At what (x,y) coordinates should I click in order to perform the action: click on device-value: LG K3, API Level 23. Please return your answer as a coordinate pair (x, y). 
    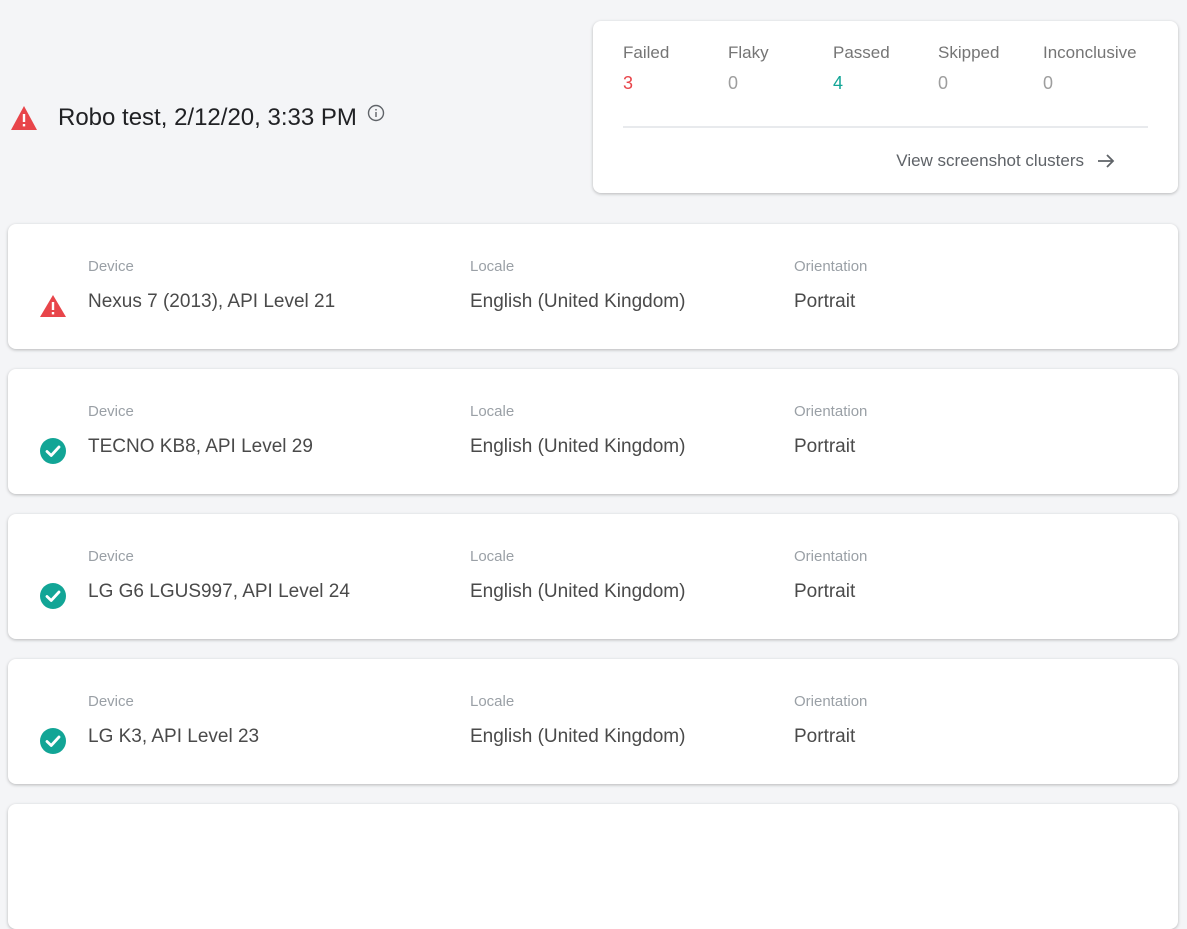
    Looking at the image, I should click on (174, 736).